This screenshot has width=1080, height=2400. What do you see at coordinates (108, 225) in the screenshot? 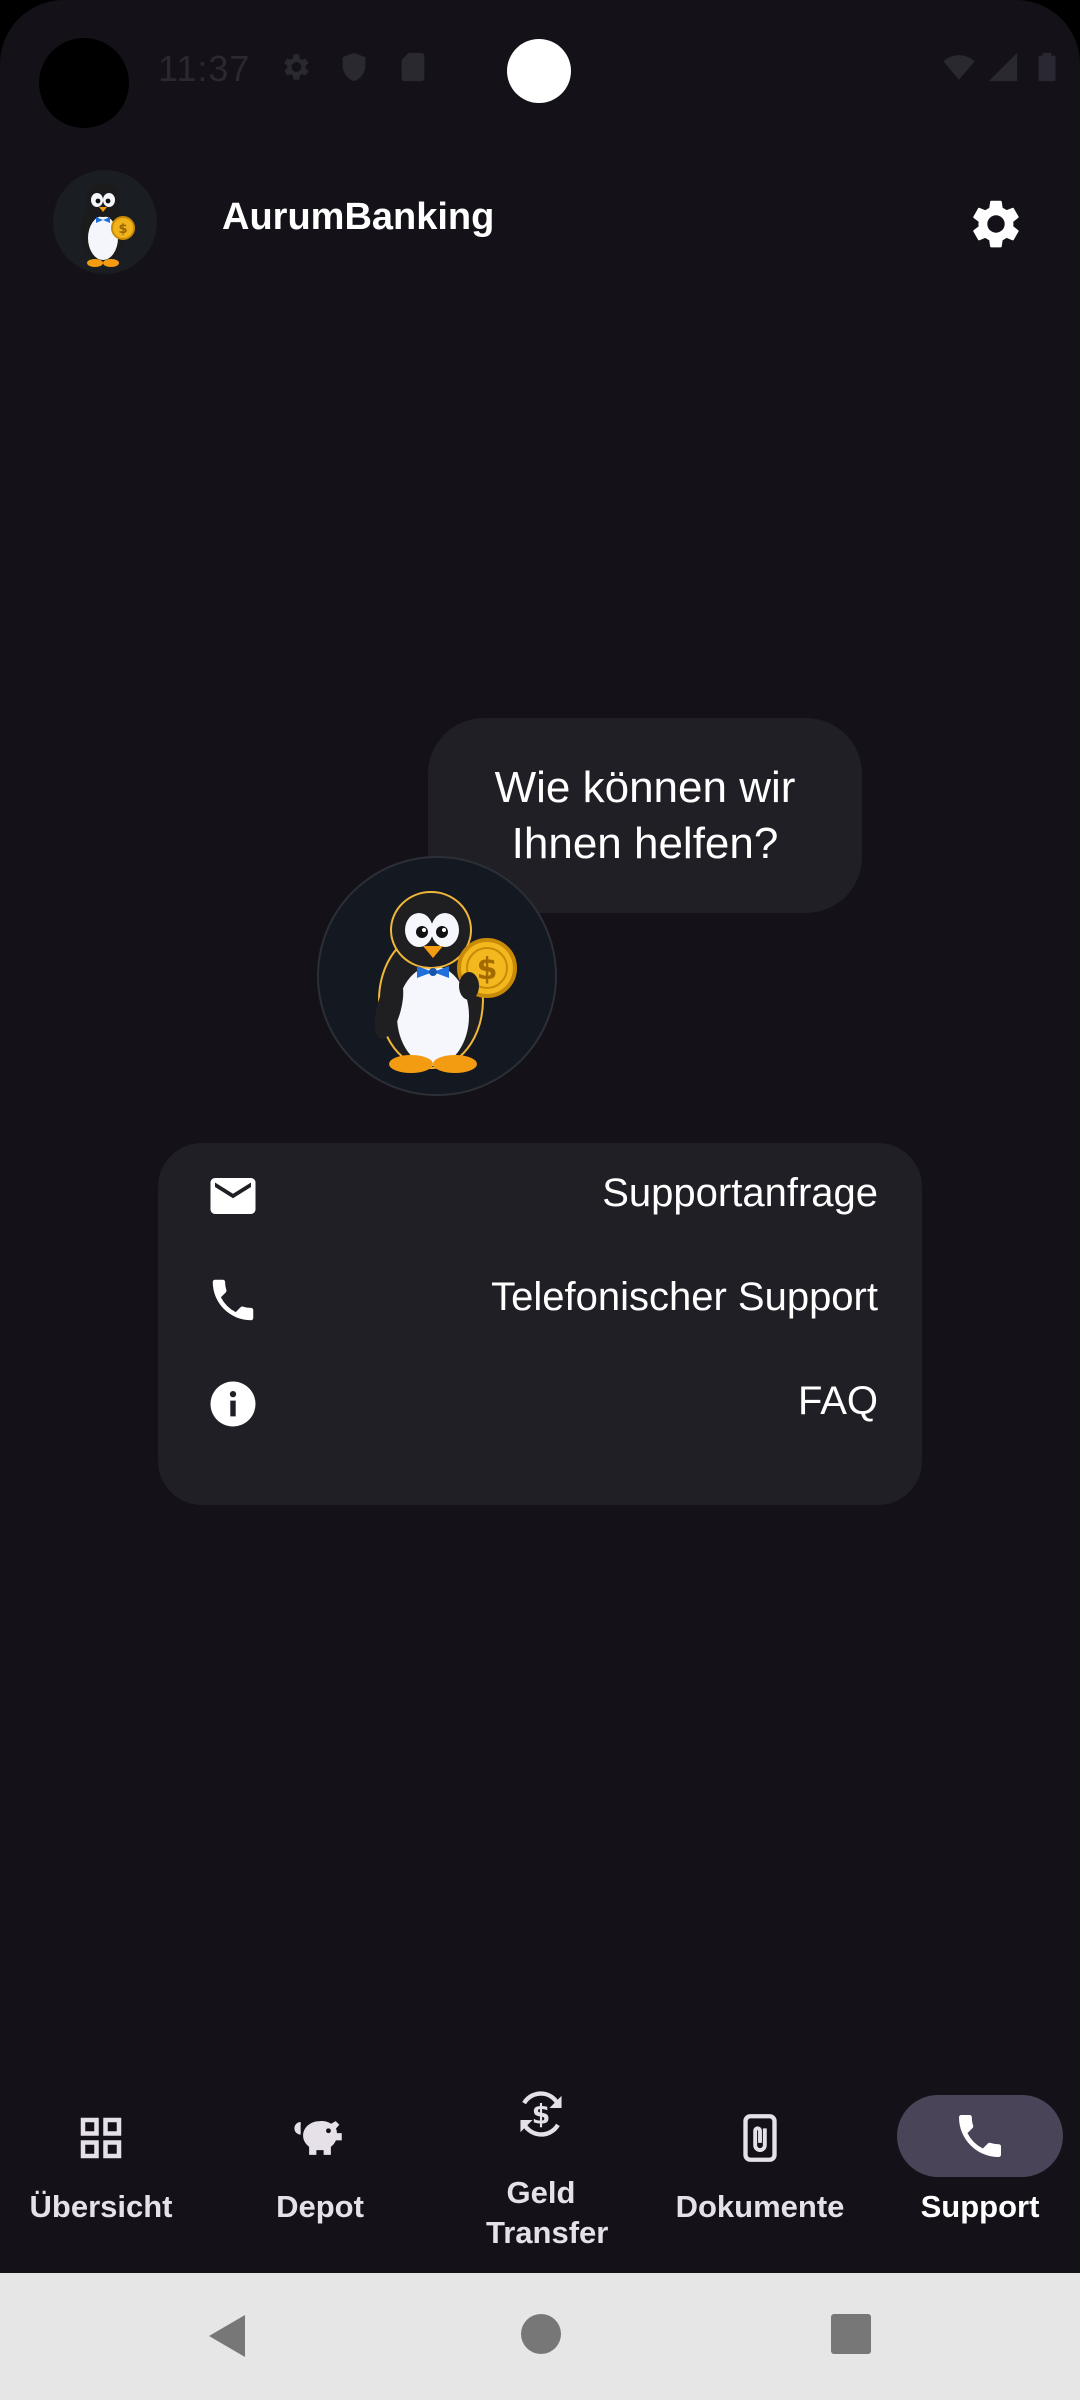
I see `penguin-logo-icon: $` at bounding box center [108, 225].